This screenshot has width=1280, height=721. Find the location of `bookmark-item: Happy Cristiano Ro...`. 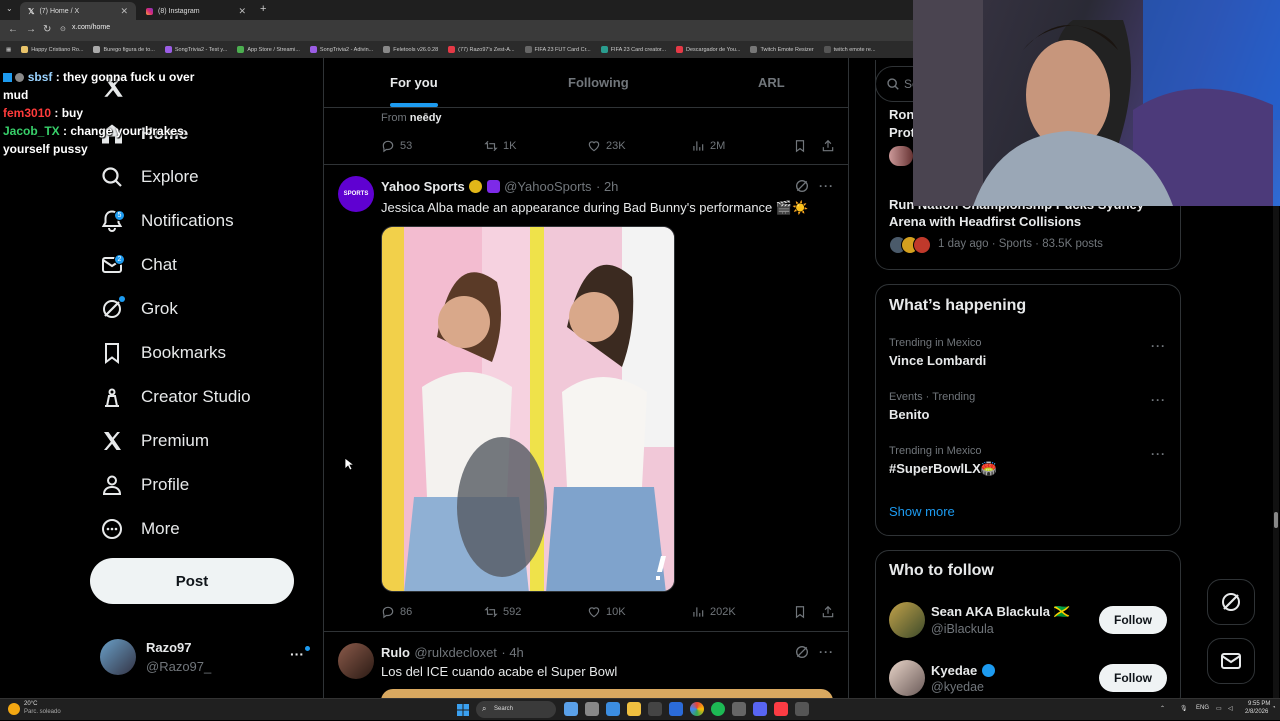

bookmark-item: Happy Cristiano Ro... is located at coordinates (52, 49).